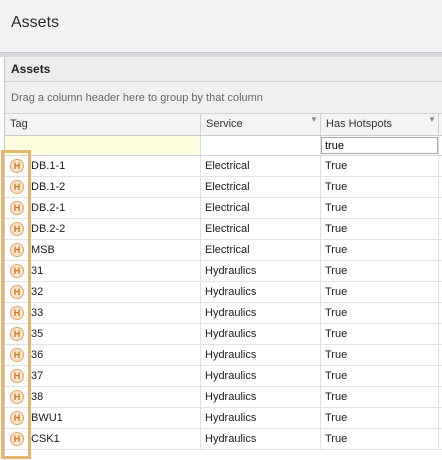  What do you see at coordinates (103, 355) in the screenshot?
I see `cell-tag: H 36` at bounding box center [103, 355].